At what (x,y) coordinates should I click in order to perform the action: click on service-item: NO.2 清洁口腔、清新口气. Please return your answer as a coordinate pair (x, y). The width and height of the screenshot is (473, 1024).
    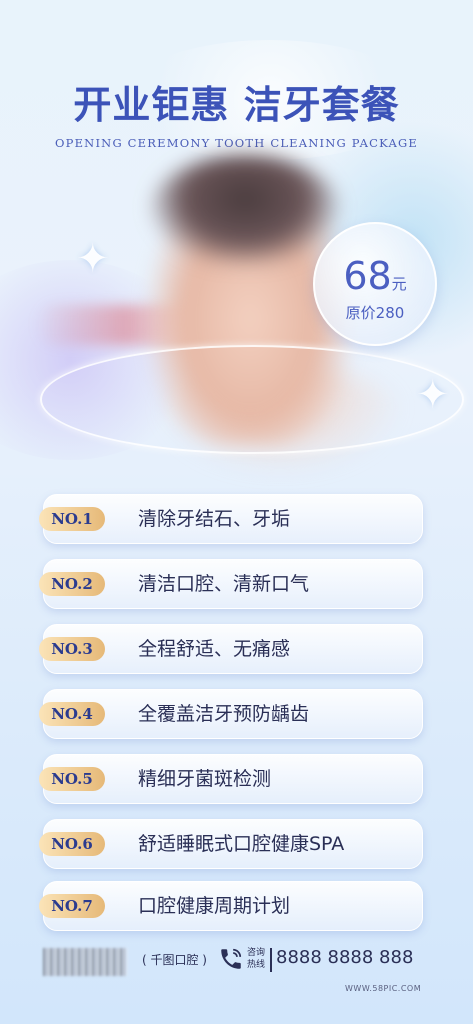
    Looking at the image, I should click on (231, 584).